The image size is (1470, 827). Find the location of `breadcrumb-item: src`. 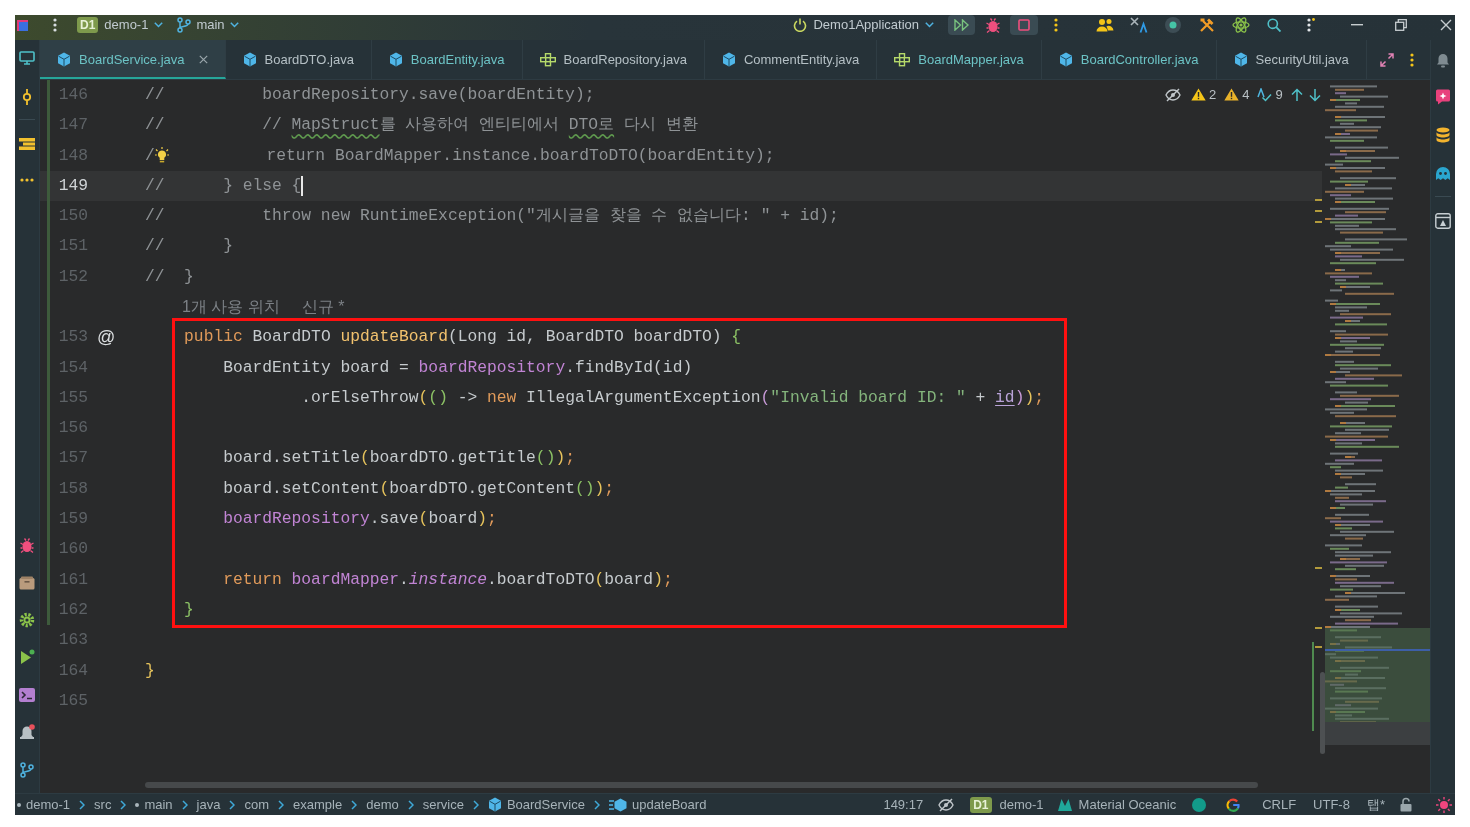

breadcrumb-item: src is located at coordinates (103, 804).